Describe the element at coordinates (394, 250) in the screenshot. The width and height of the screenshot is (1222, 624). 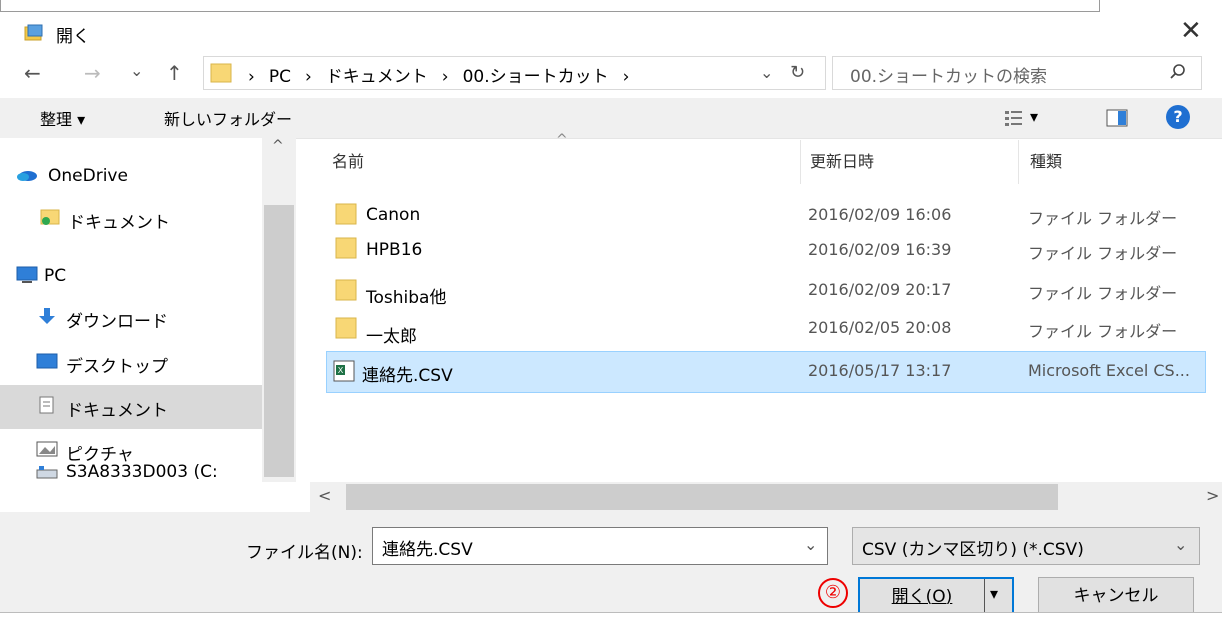
I see `file-name: HPB16` at that location.